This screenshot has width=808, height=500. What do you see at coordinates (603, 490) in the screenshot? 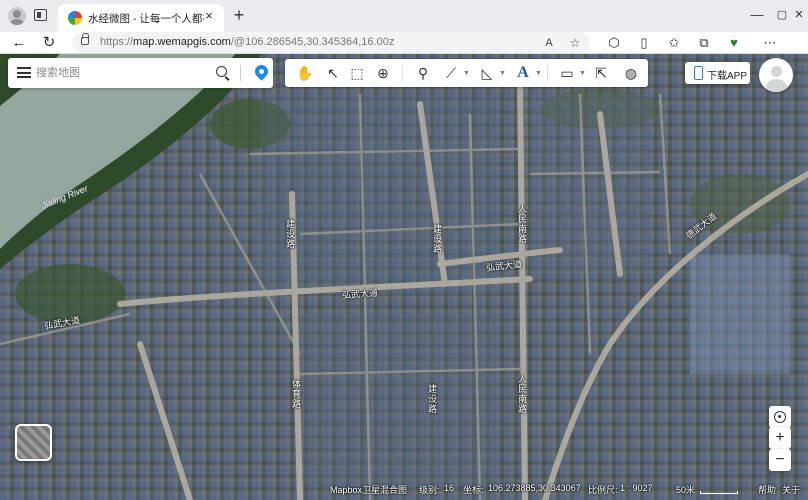
I see `scale-label: 比例尺:` at bounding box center [603, 490].